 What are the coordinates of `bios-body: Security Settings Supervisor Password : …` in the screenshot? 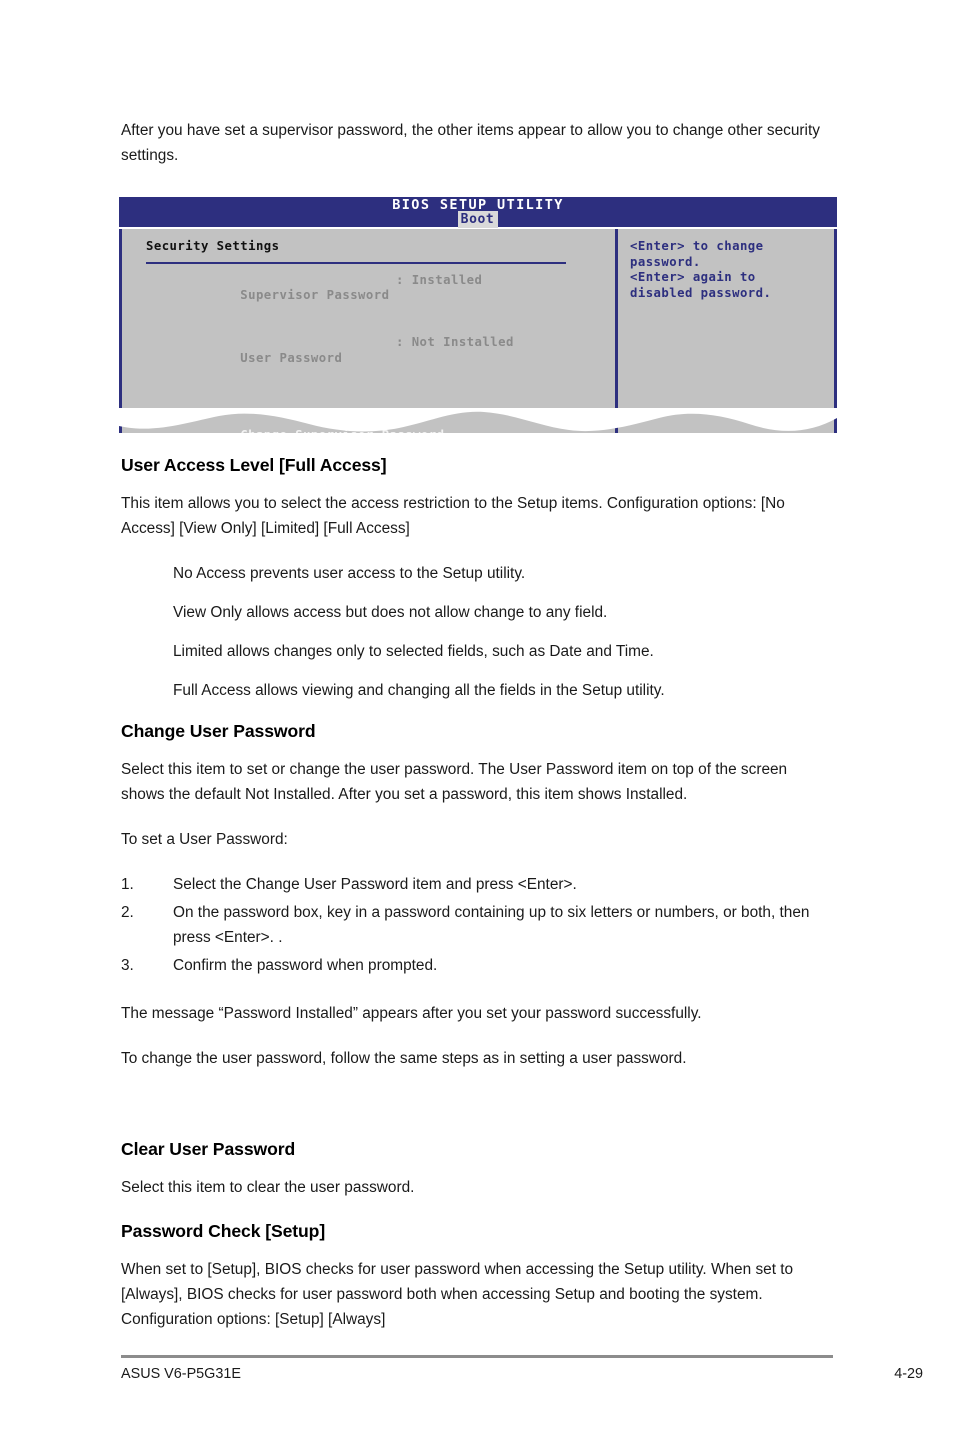 It's located at (478, 331).